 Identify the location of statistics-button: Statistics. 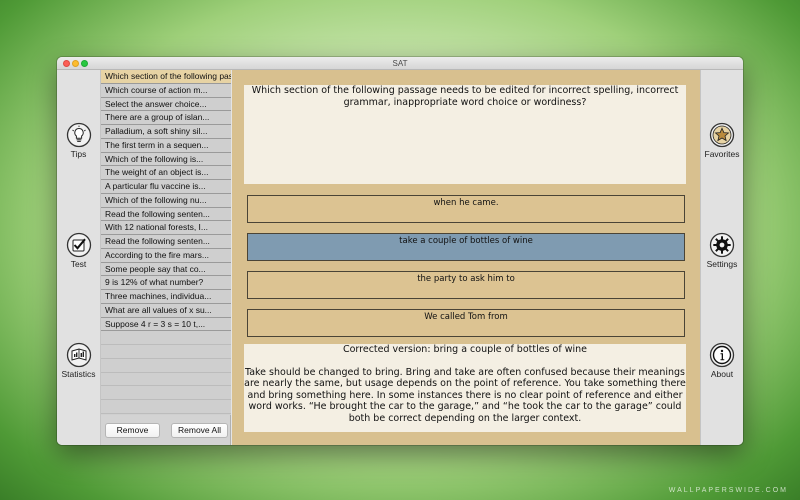
(78, 360).